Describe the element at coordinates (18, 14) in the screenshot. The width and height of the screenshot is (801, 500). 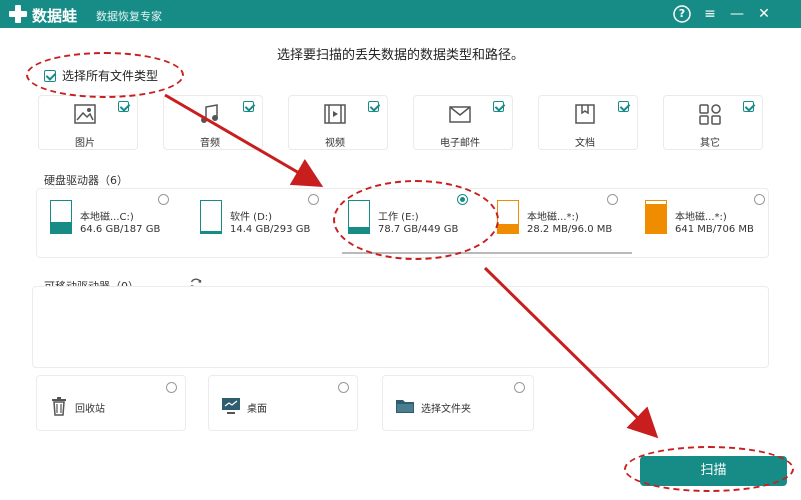
I see `app-logo-icon` at that location.